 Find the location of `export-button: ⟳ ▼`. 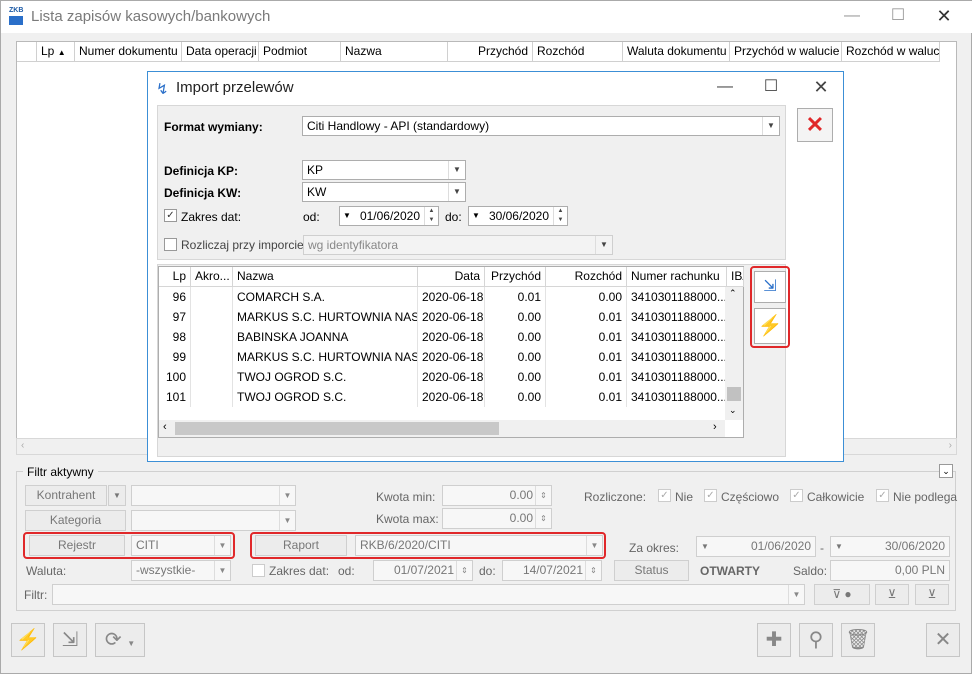

export-button: ⟳ ▼ is located at coordinates (120, 640).